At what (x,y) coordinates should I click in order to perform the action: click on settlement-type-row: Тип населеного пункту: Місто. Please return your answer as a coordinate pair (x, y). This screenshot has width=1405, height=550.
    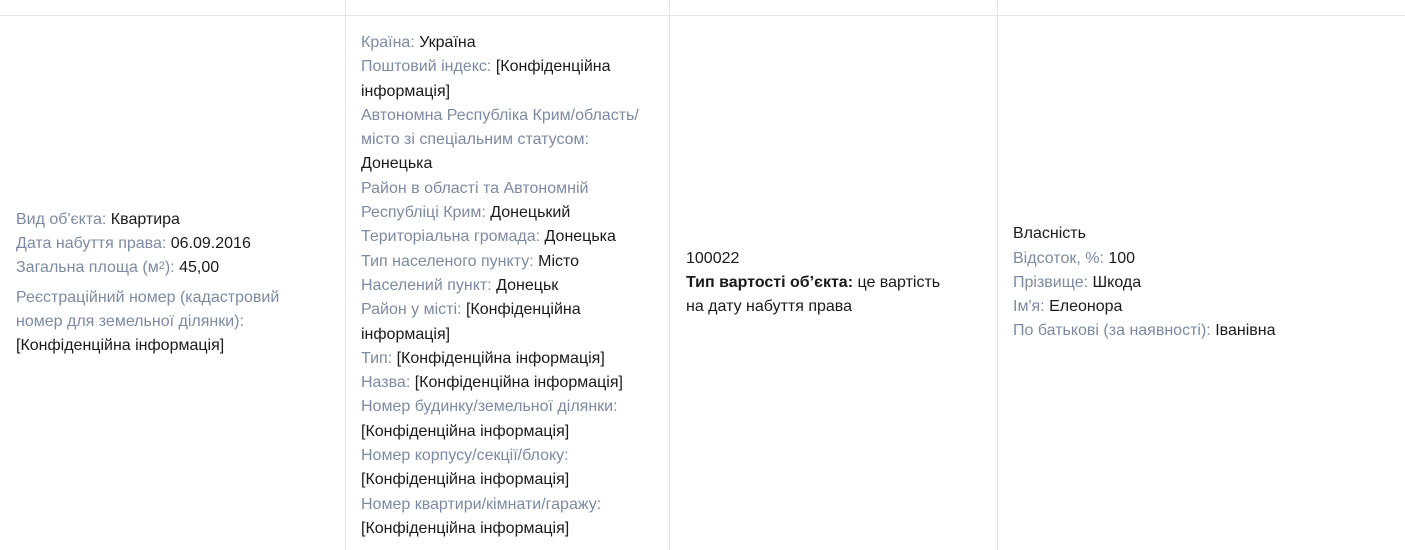
    Looking at the image, I should click on (470, 261).